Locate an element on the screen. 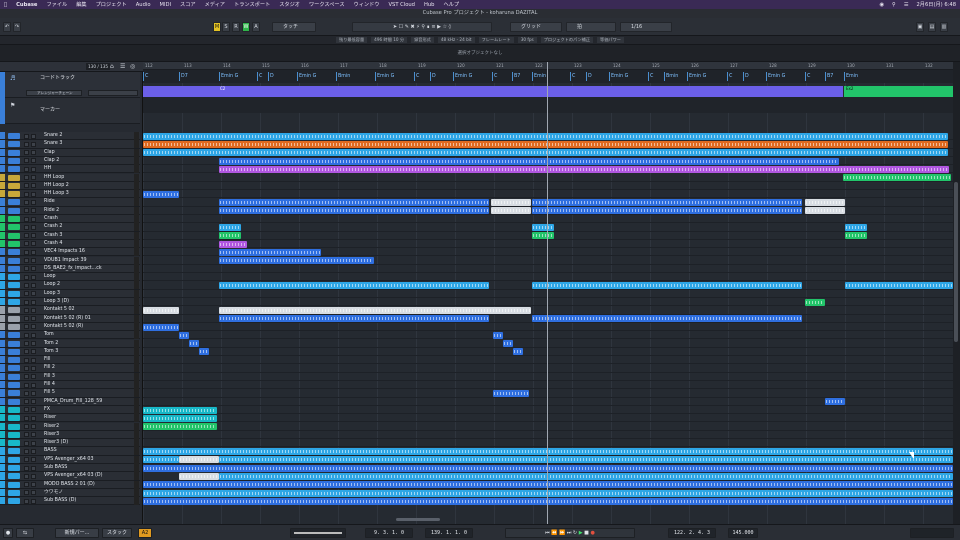 The image size is (960, 540). chord-event: B7 is located at coordinates (829, 76).